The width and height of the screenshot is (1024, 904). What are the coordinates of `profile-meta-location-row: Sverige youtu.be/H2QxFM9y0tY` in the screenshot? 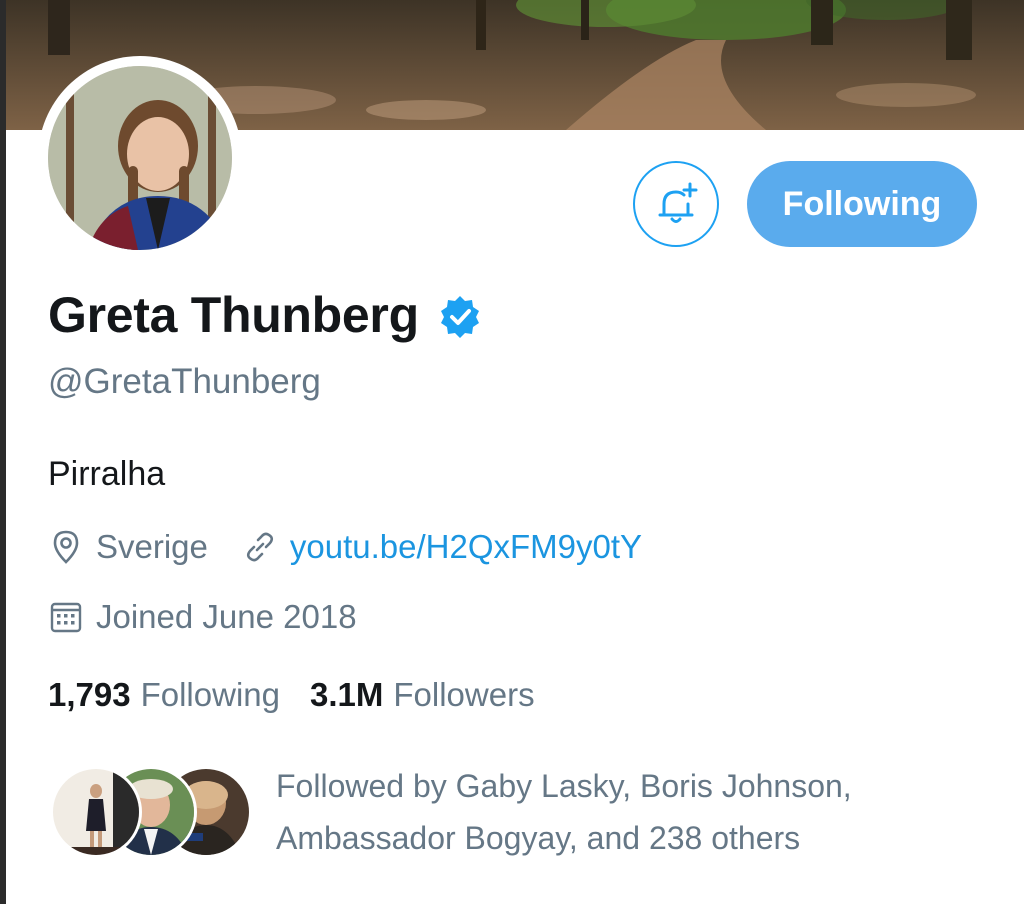 It's located at (345, 547).